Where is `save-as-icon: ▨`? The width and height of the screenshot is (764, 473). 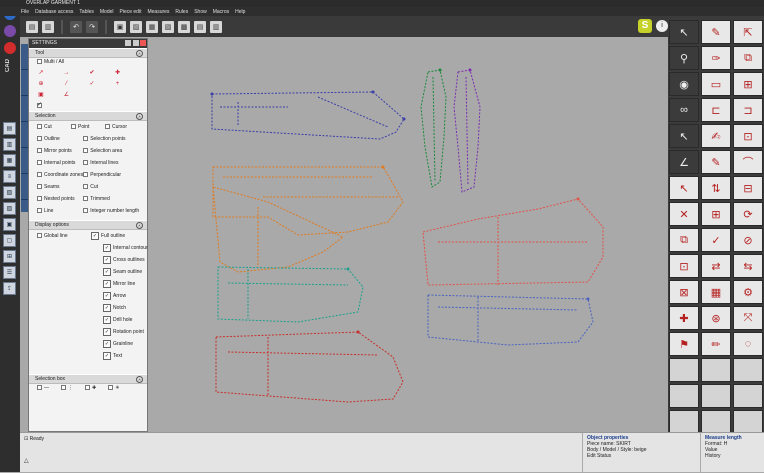 save-as-icon: ▨ is located at coordinates (136, 26).